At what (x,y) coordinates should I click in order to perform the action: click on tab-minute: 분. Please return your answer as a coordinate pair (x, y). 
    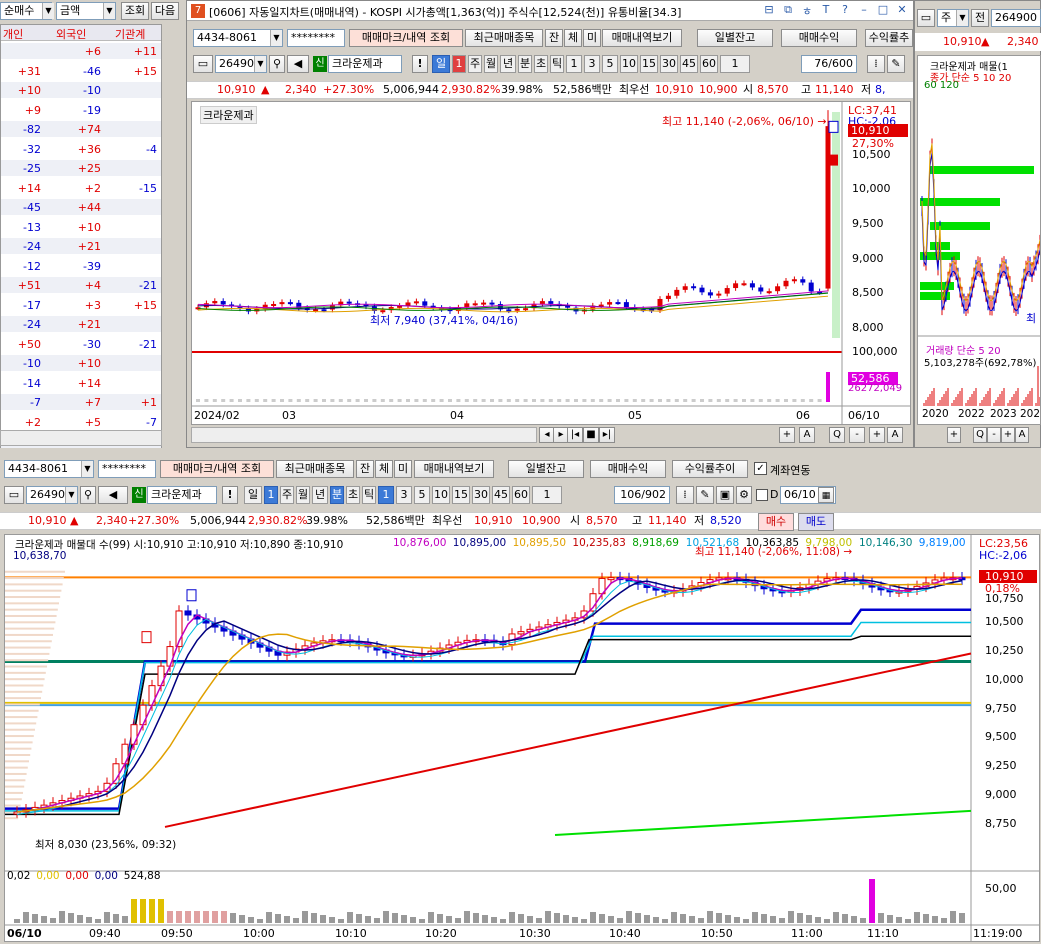
    Looking at the image, I should click on (337, 495).